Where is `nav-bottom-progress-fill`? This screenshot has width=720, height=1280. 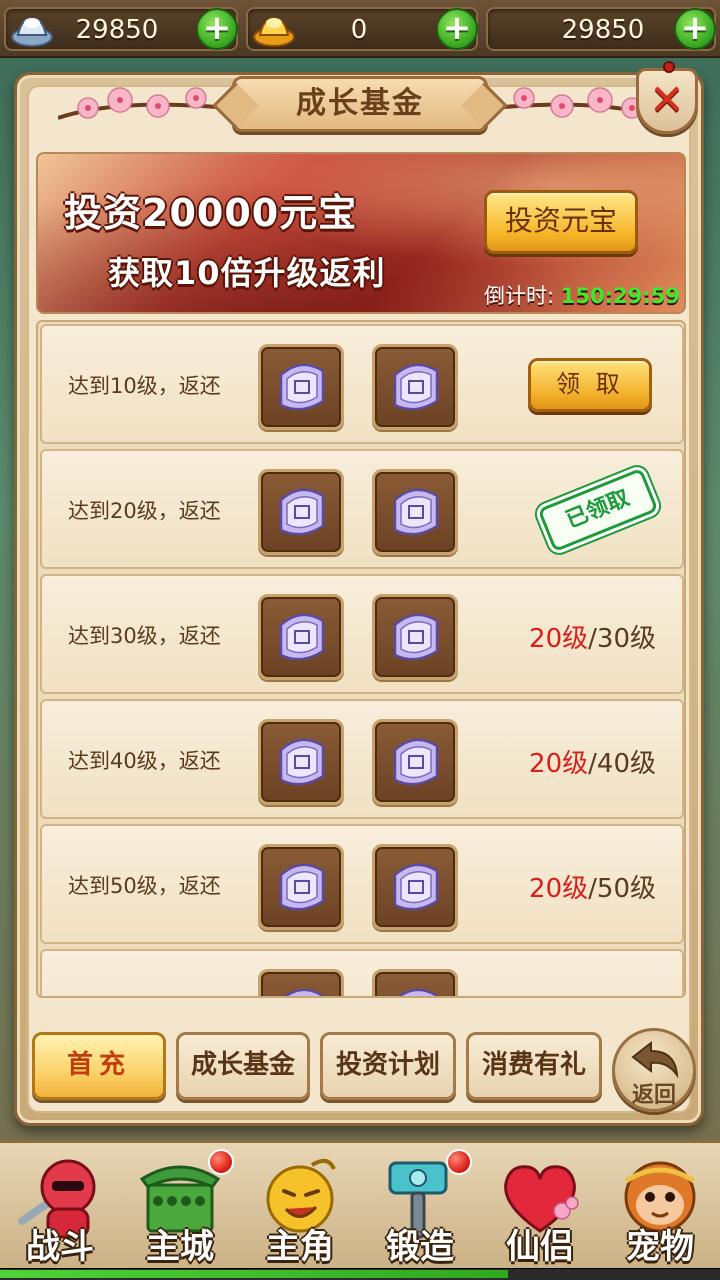
nav-bottom-progress-fill is located at coordinates (254, 1274).